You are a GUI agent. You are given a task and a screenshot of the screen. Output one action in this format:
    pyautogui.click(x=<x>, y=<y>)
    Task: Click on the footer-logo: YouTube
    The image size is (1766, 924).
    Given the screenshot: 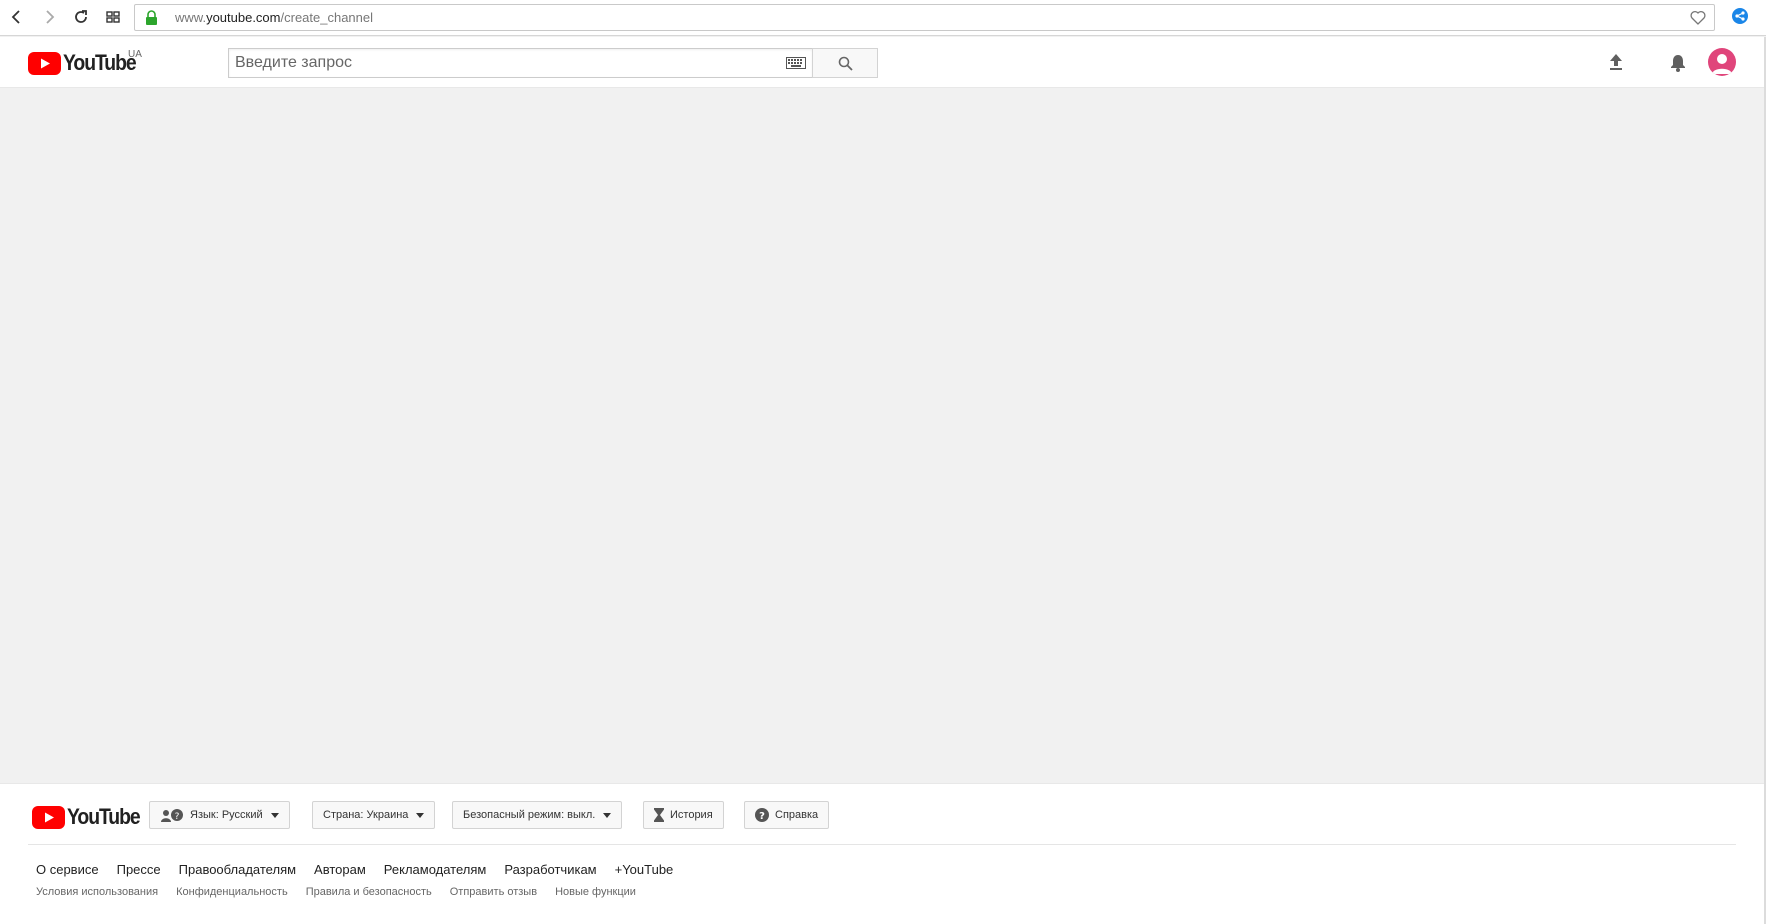 What is the action you would take?
    pyautogui.click(x=90, y=817)
    